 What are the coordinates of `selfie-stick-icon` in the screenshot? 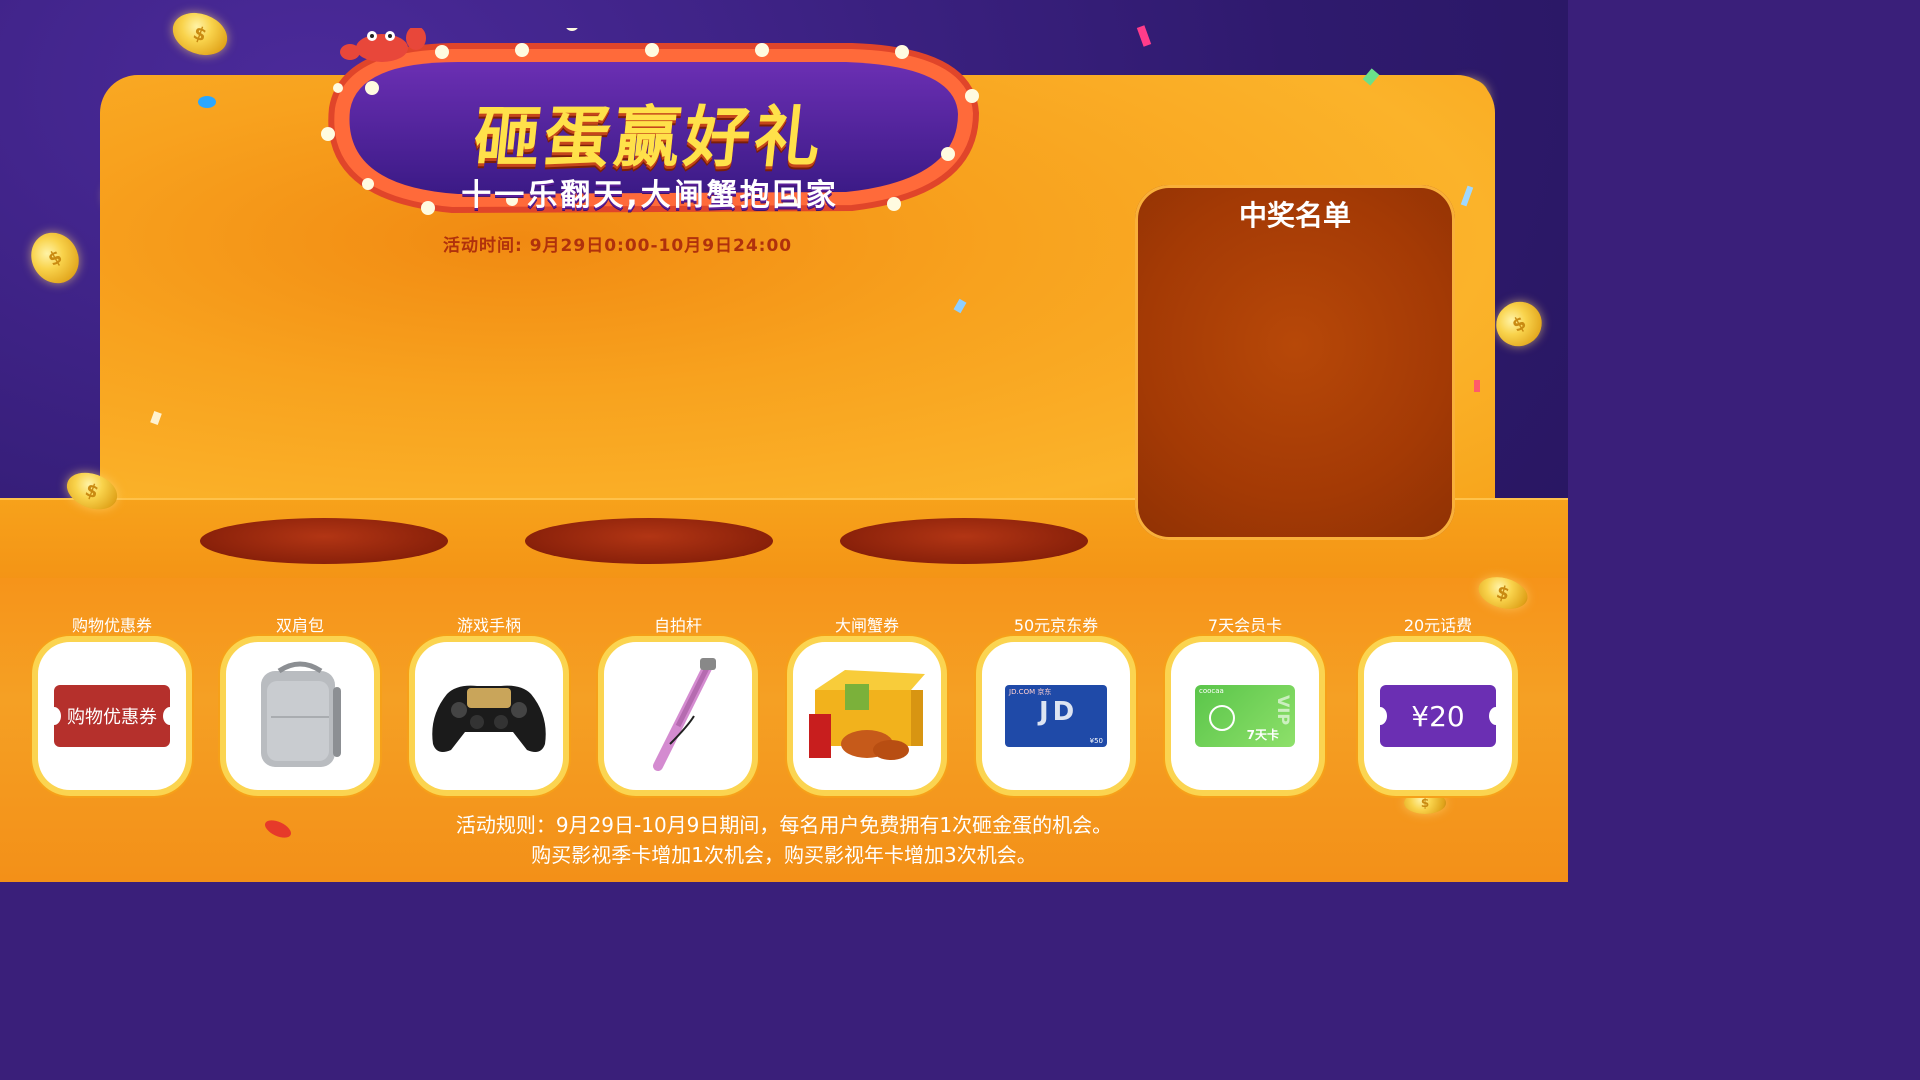 It's located at (684, 714).